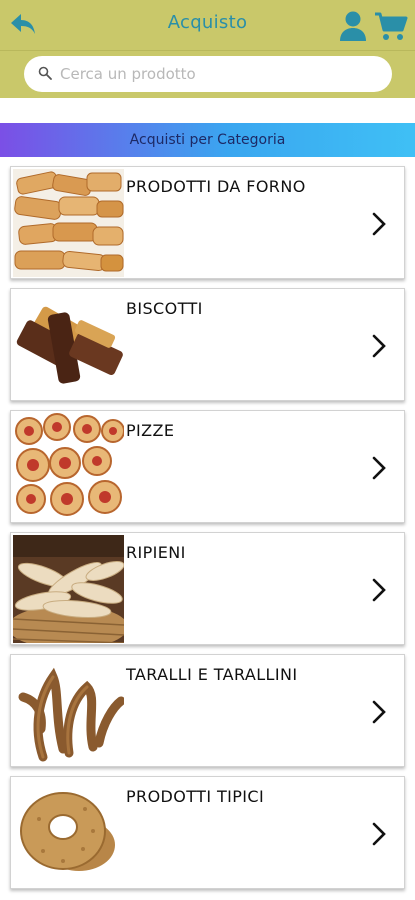  Describe the element at coordinates (207, 222) in the screenshot. I see `category-card-prodotti-da-forno: PRODOTTI DA FORNO` at that location.